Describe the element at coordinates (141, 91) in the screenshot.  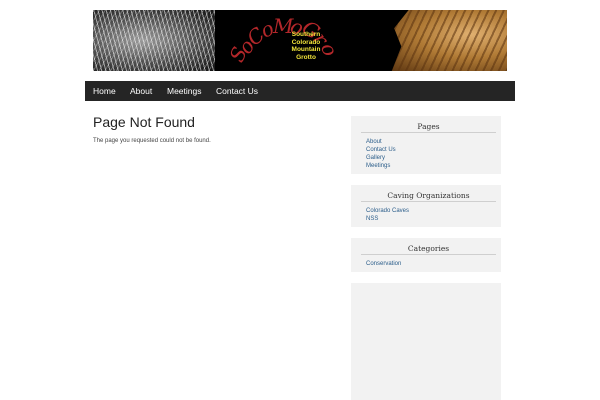
I see `nav-about: About` at that location.